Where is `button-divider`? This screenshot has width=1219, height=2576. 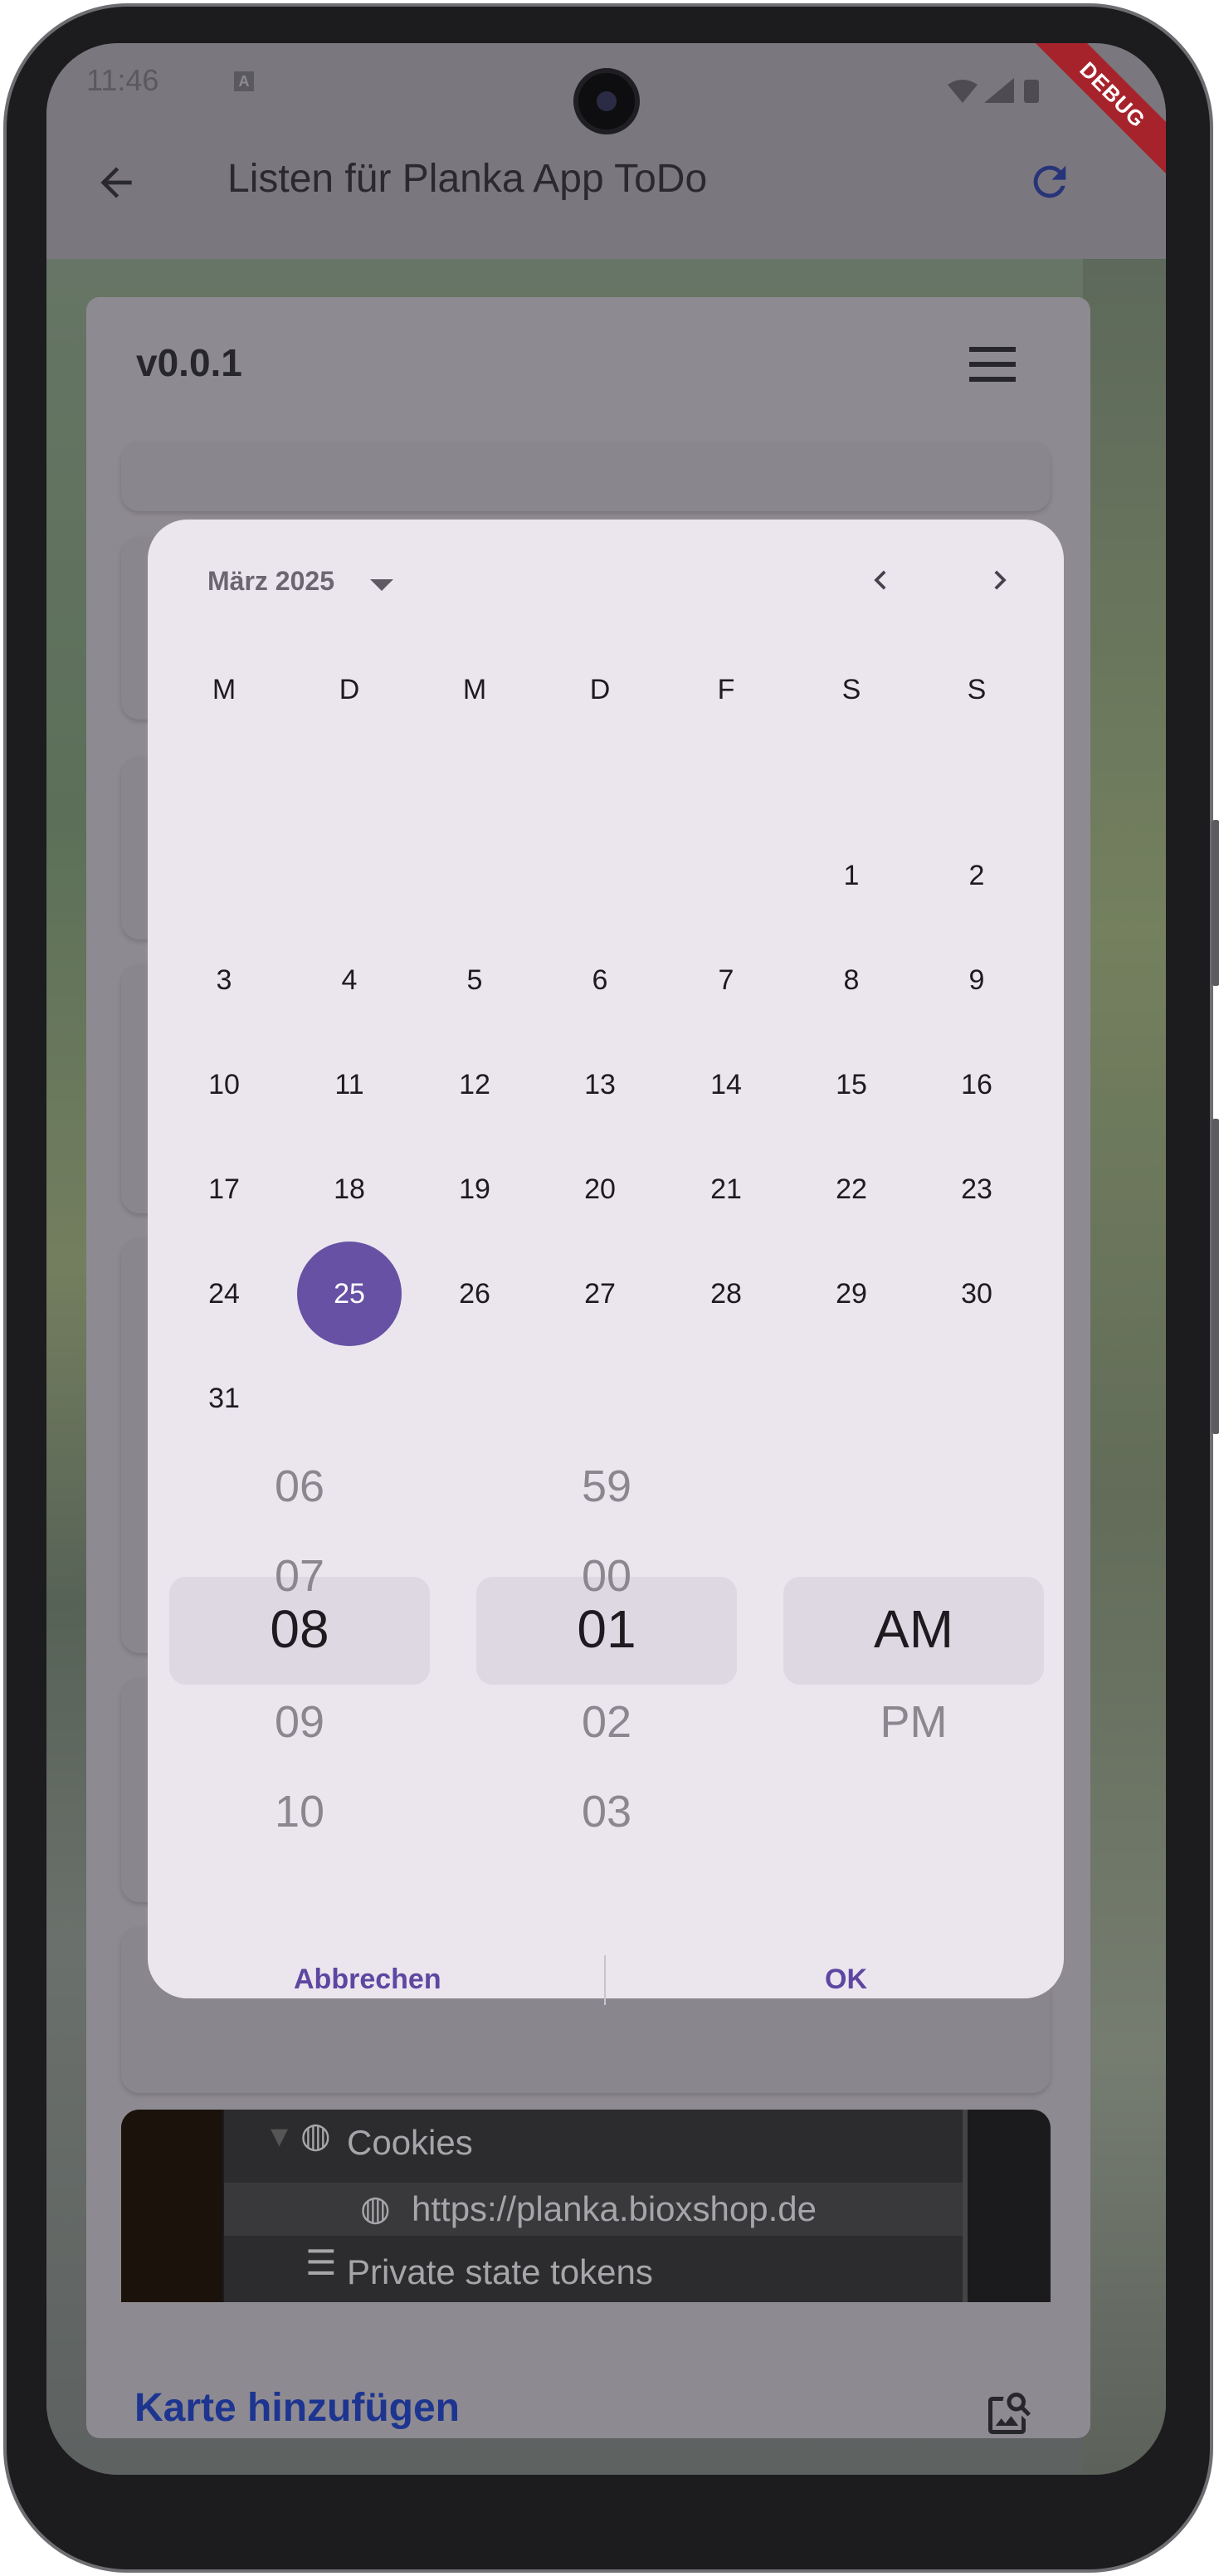
button-divider is located at coordinates (605, 1980).